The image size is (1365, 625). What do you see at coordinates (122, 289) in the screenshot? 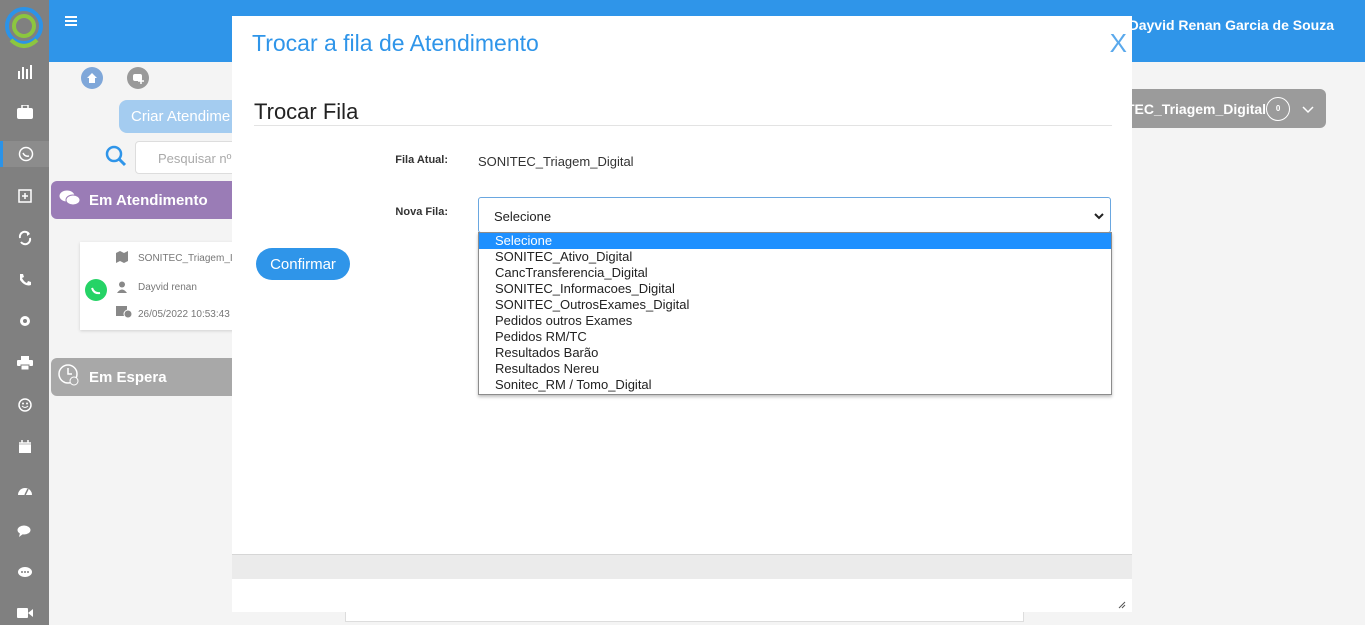
I see `user-icon` at bounding box center [122, 289].